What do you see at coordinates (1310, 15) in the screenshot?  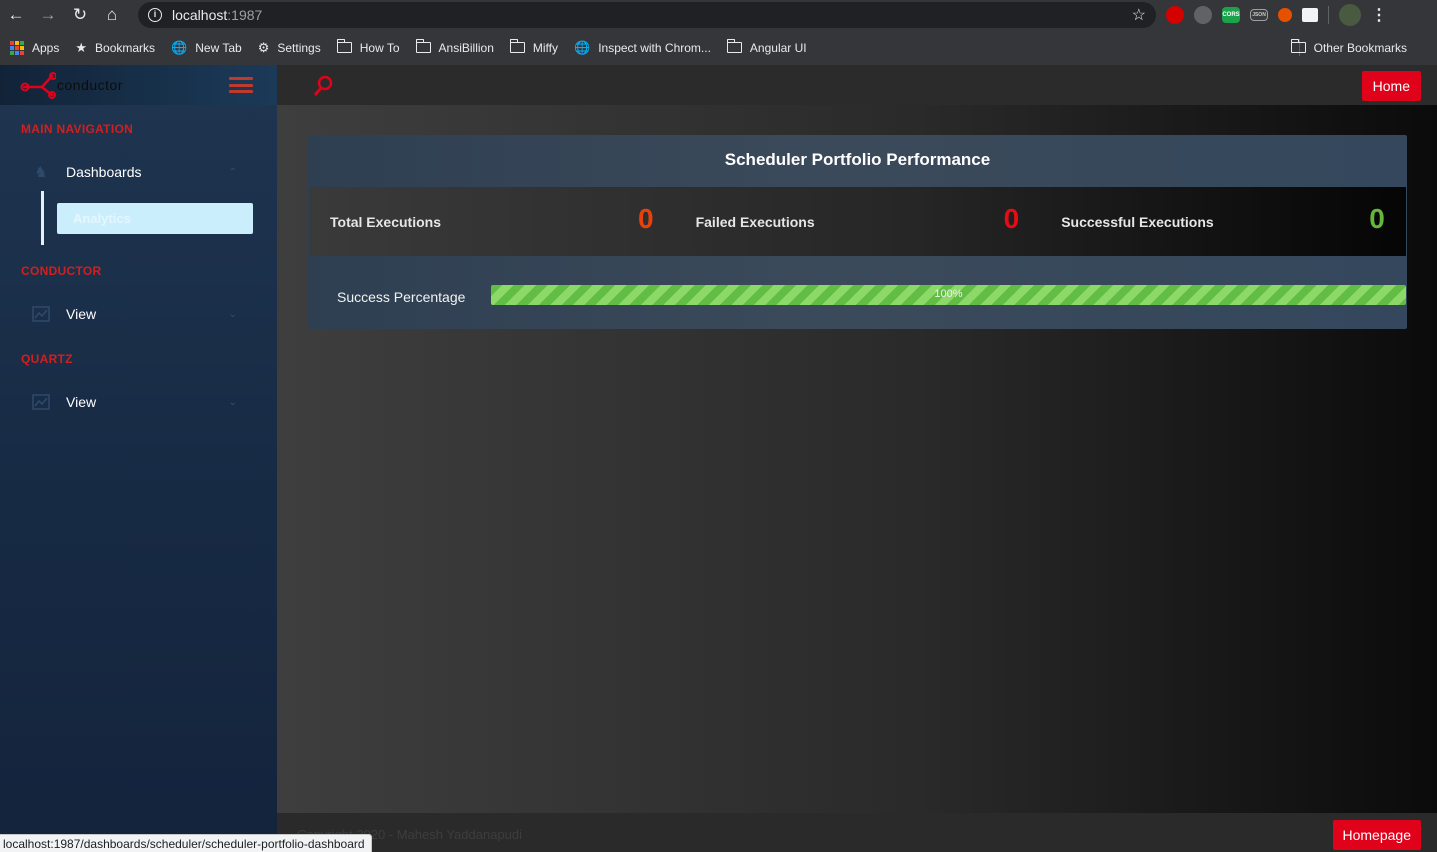 I see `window-extension-icon` at bounding box center [1310, 15].